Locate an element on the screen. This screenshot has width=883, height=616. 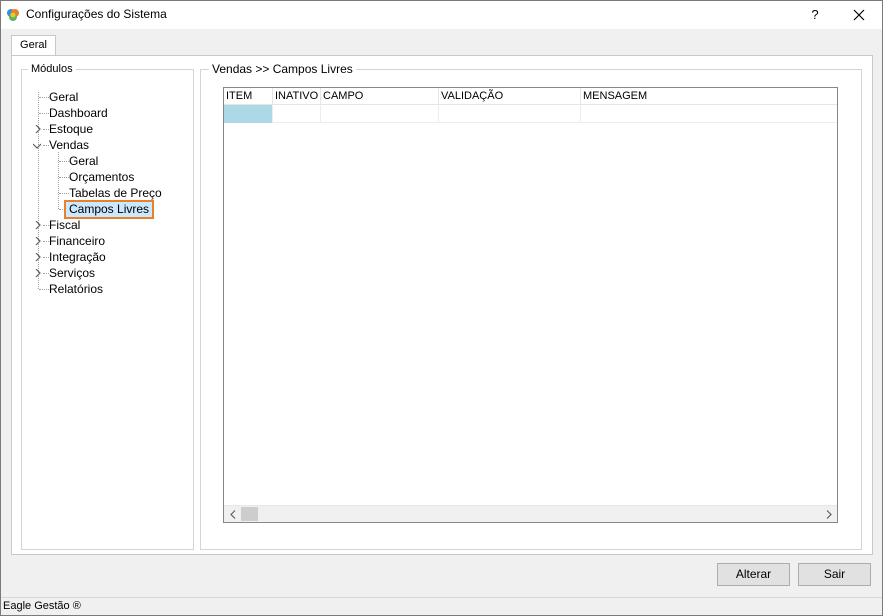
scroll-thumb is located at coordinates (249, 514).